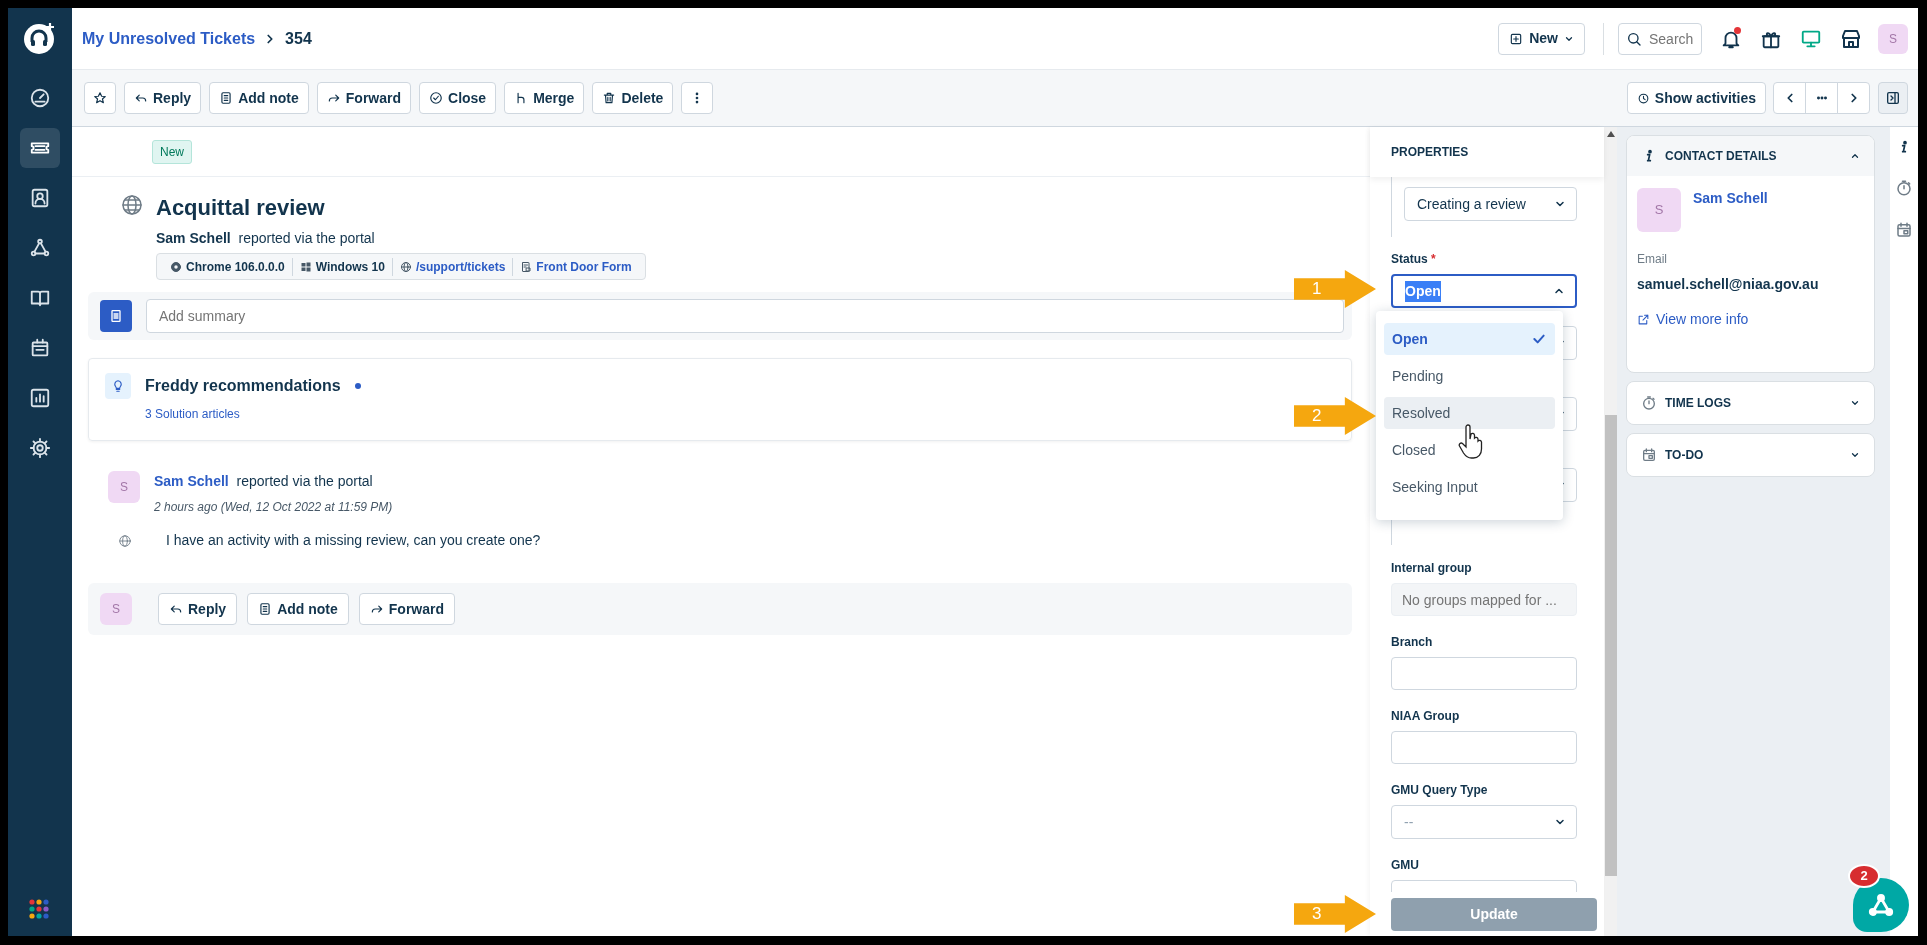 The height and width of the screenshot is (945, 1927). Describe the element at coordinates (460, 266) in the screenshot. I see `meta-link: /support/tickets` at that location.